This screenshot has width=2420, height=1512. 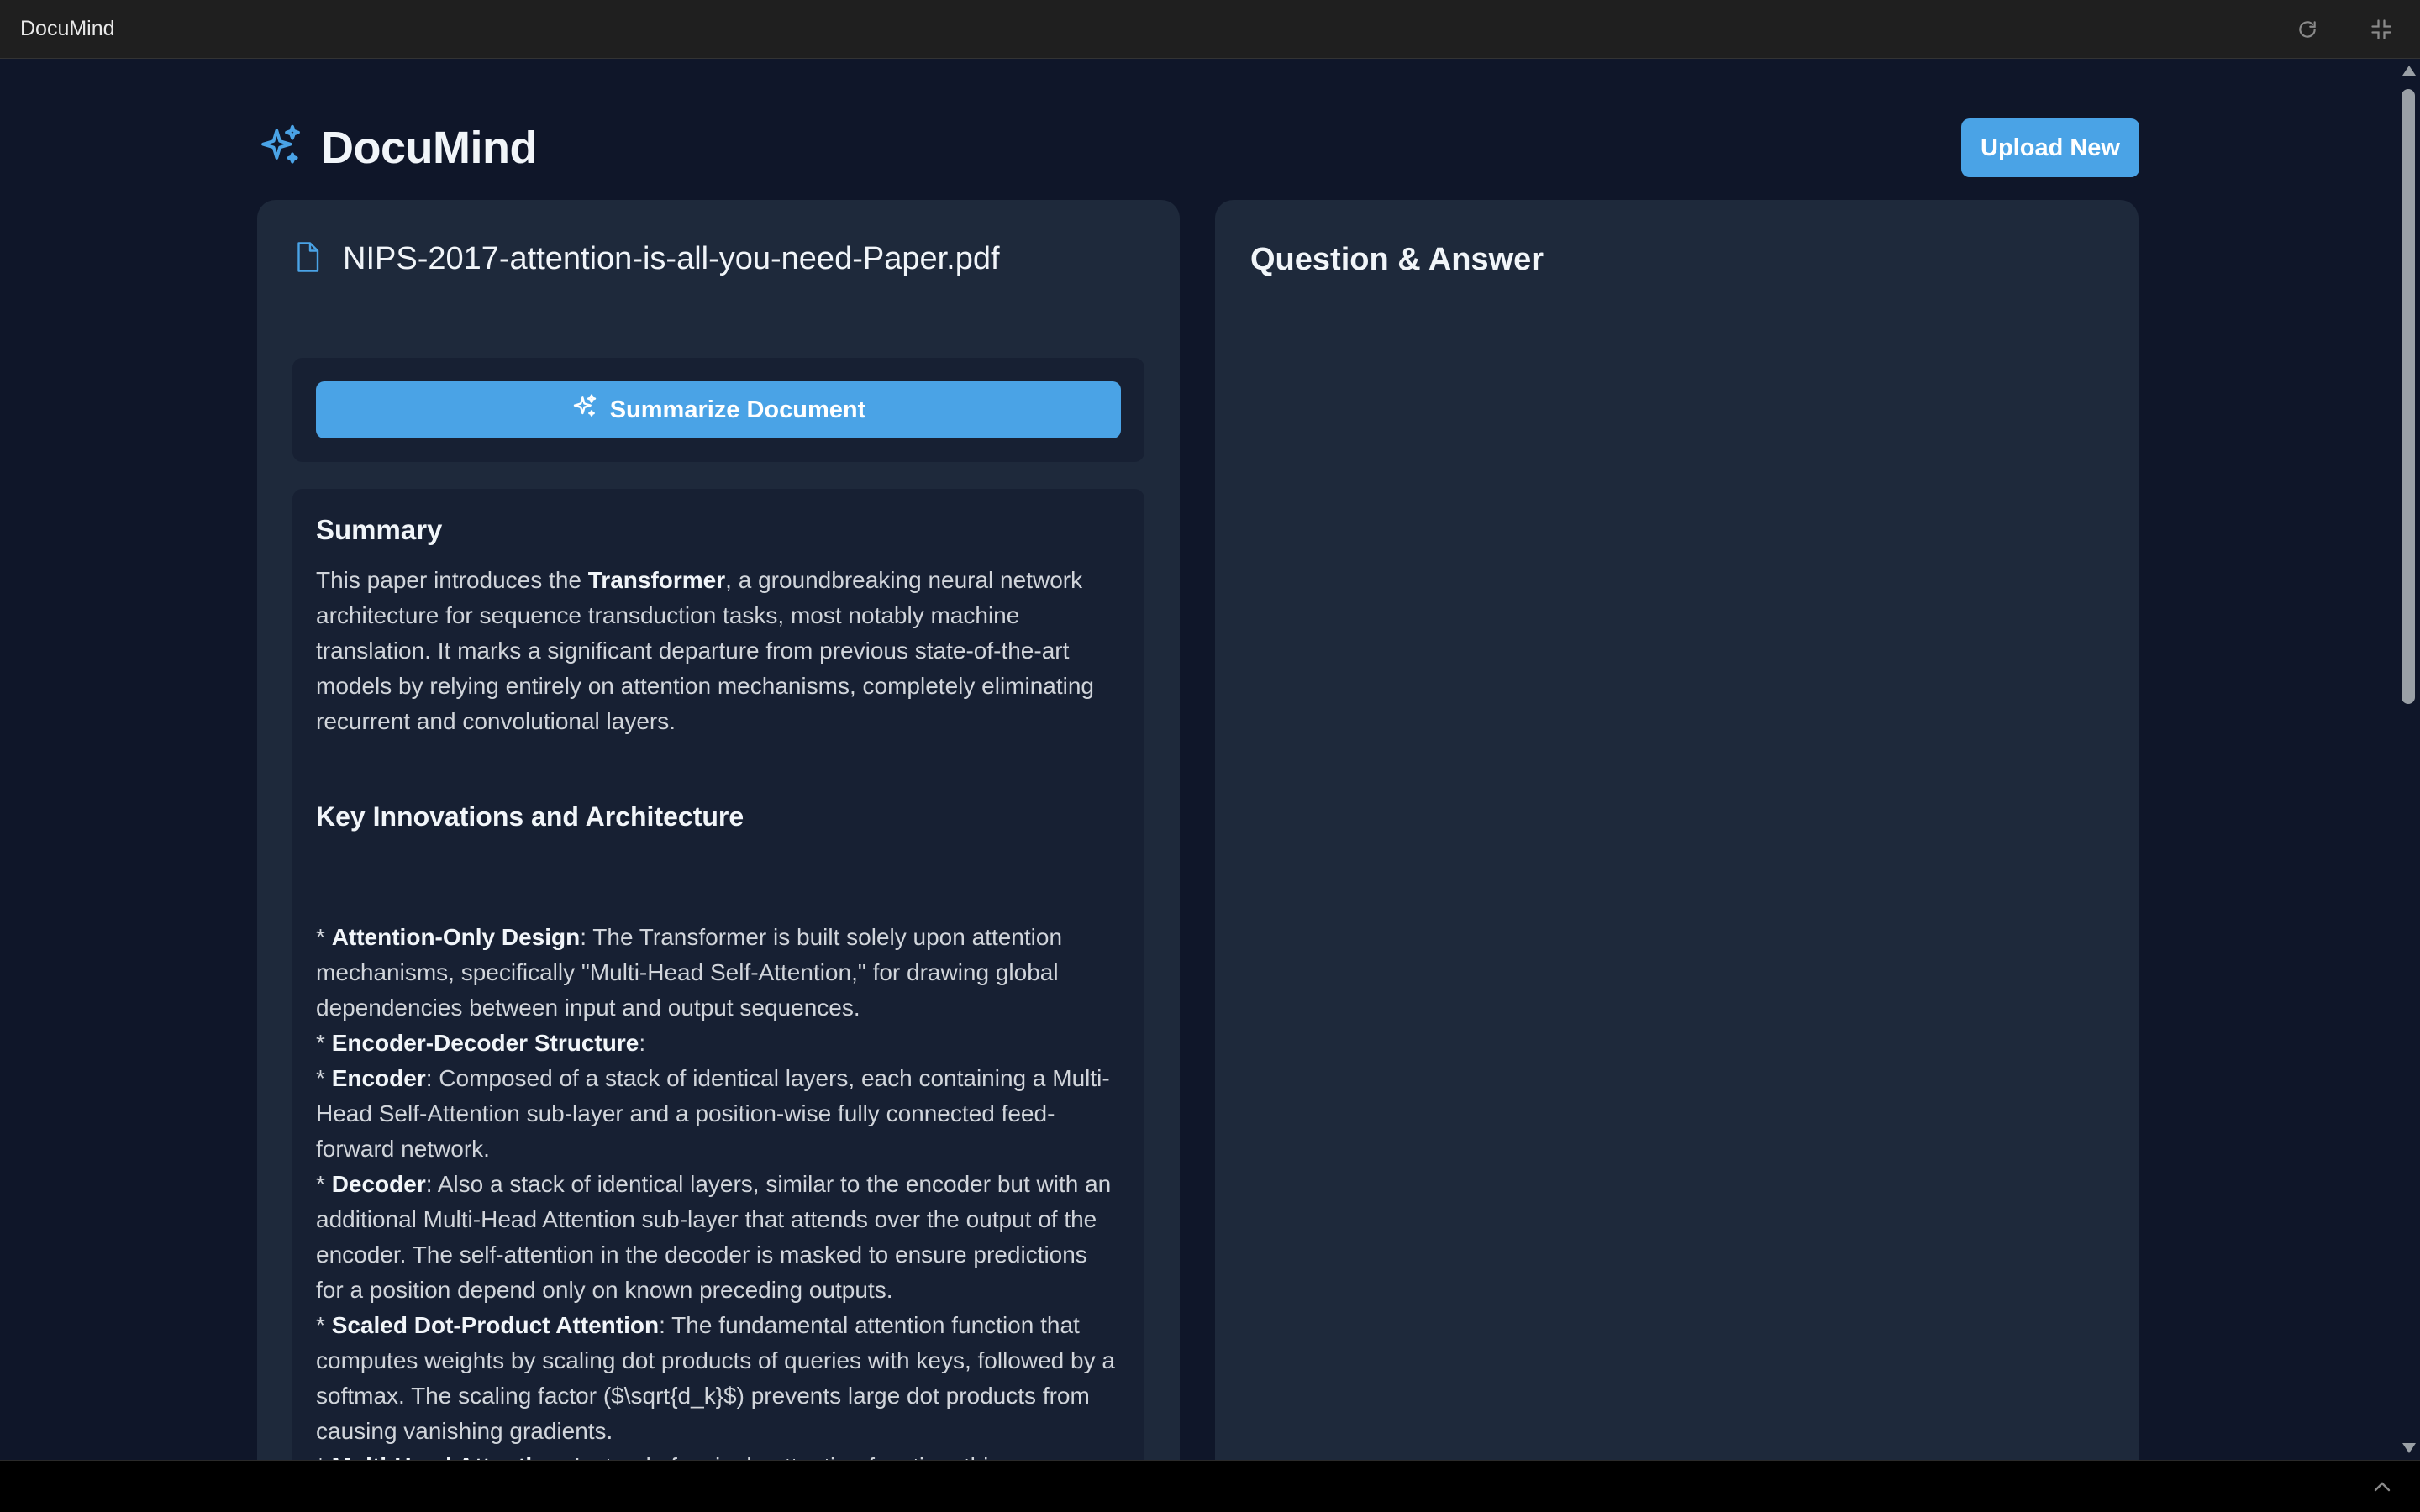 What do you see at coordinates (530, 816) in the screenshot?
I see `section-heading: Key Innovations and Architecture` at bounding box center [530, 816].